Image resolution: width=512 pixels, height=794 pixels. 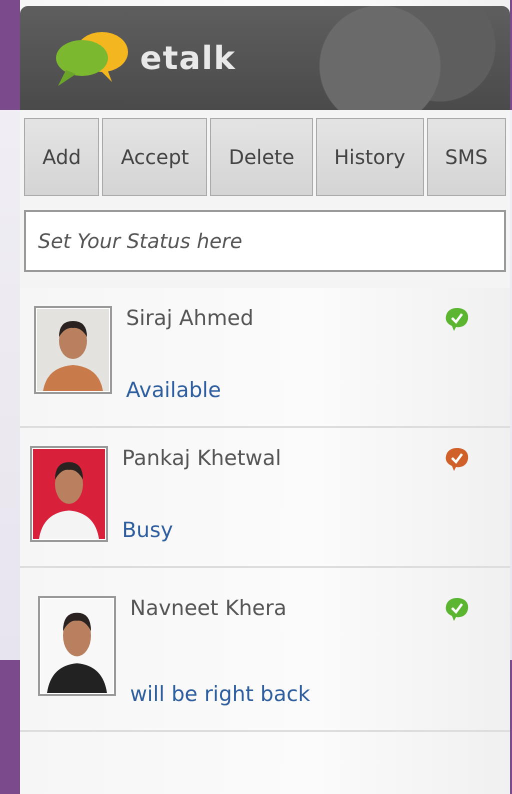 What do you see at coordinates (62, 157) in the screenshot?
I see `toolbar-button: Add` at bounding box center [62, 157].